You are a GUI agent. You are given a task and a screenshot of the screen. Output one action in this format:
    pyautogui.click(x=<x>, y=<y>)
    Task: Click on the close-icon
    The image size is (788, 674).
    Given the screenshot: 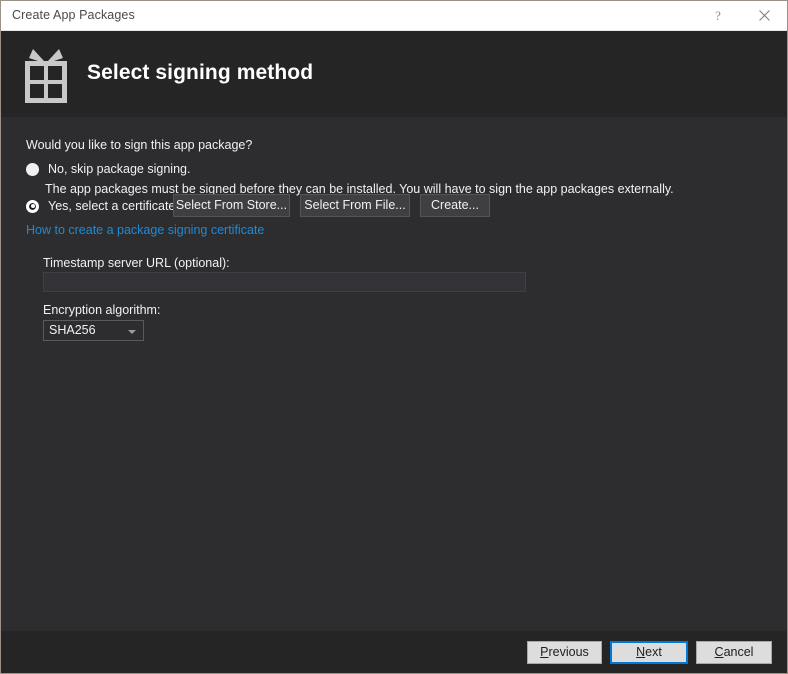 What is the action you would take?
    pyautogui.click(x=764, y=15)
    